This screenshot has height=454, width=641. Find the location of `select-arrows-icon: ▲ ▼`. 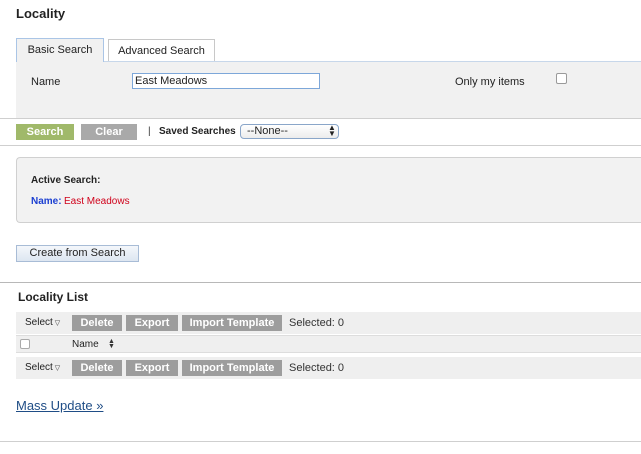

select-arrows-icon: ▲ ▼ is located at coordinates (332, 130).